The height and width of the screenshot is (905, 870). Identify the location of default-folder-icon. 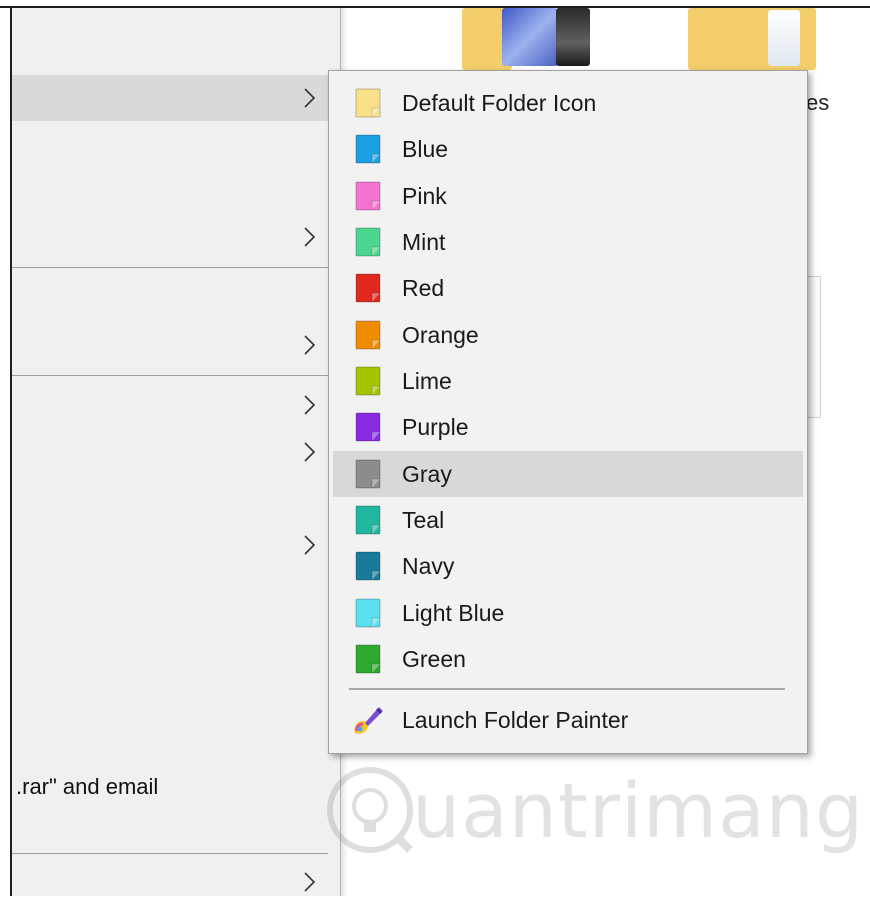
(368, 103).